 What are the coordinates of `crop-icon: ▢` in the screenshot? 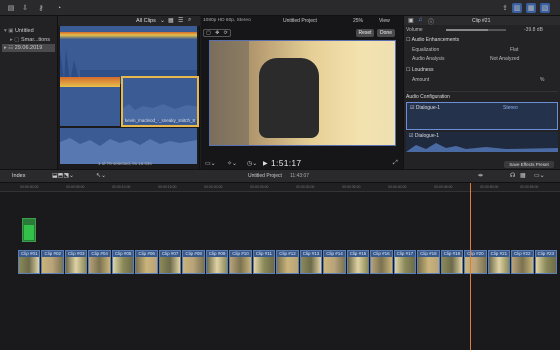 It's located at (208, 33).